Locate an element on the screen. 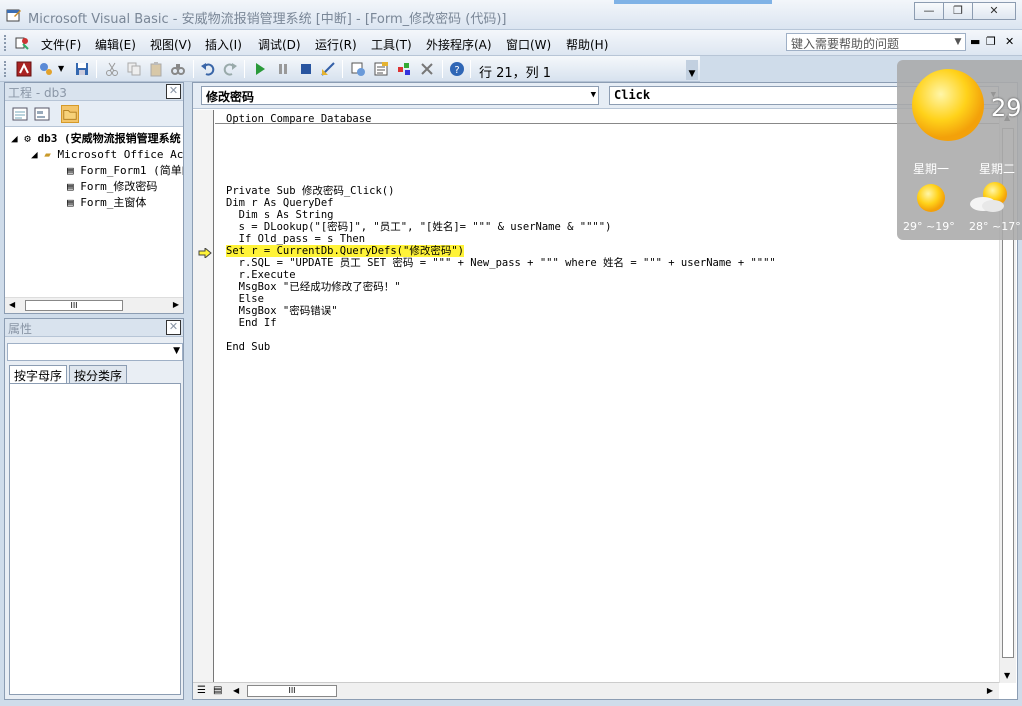  code-line: Dim s As String is located at coordinates (280, 215).